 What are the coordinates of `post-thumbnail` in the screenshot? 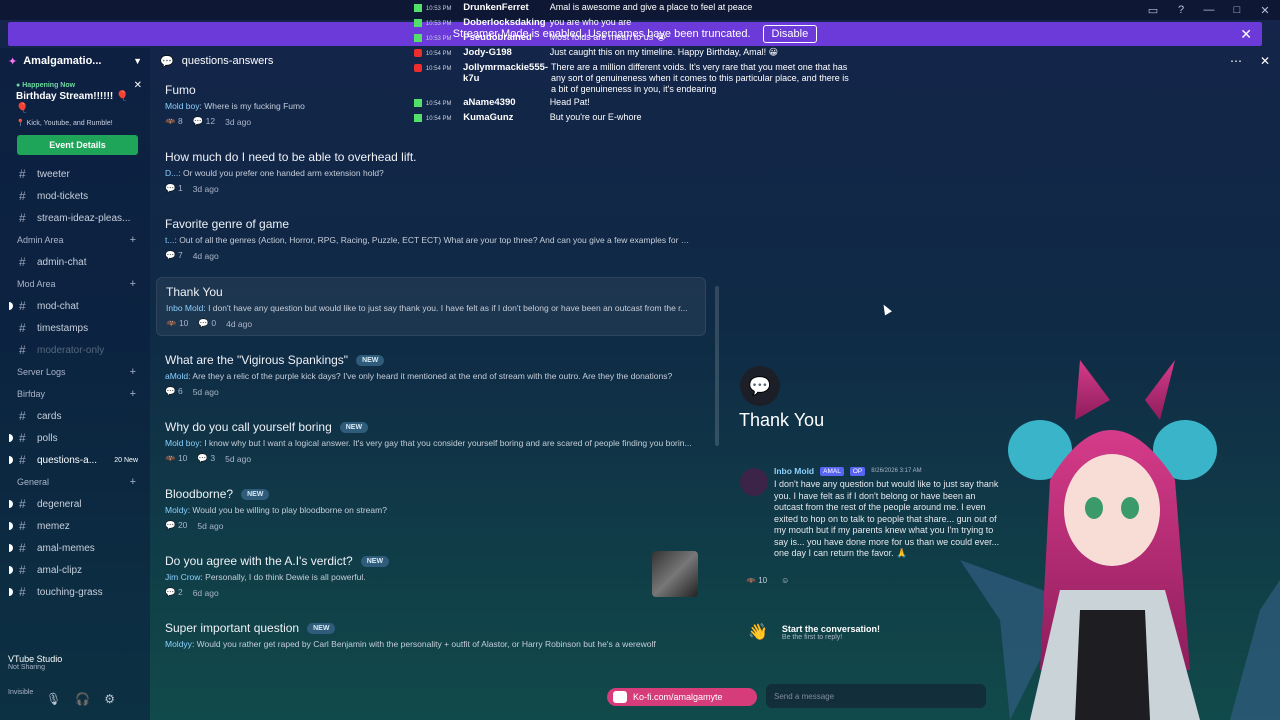 It's located at (675, 574).